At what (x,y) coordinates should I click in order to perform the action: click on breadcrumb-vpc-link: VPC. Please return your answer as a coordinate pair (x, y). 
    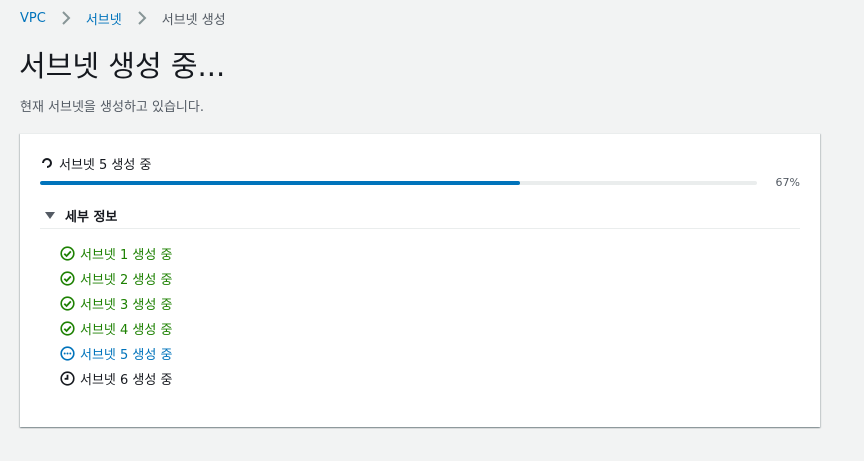
    Looking at the image, I should click on (33, 18).